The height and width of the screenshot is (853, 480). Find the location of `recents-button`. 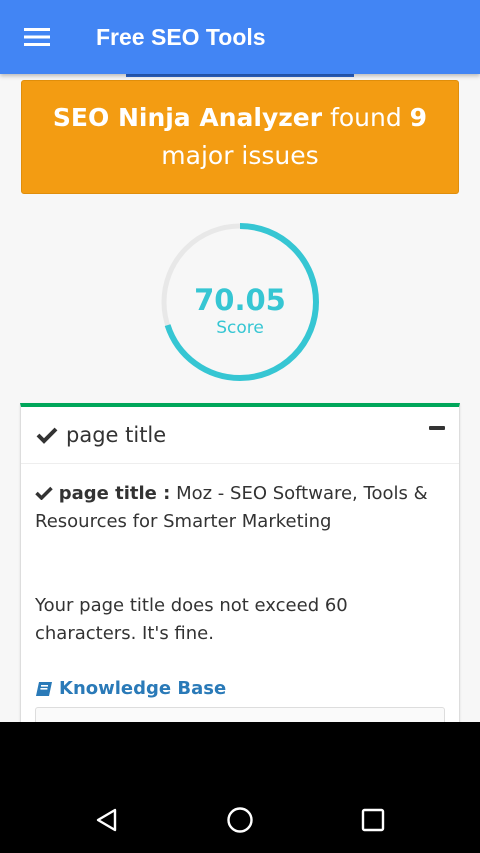

recents-button is located at coordinates (373, 820).